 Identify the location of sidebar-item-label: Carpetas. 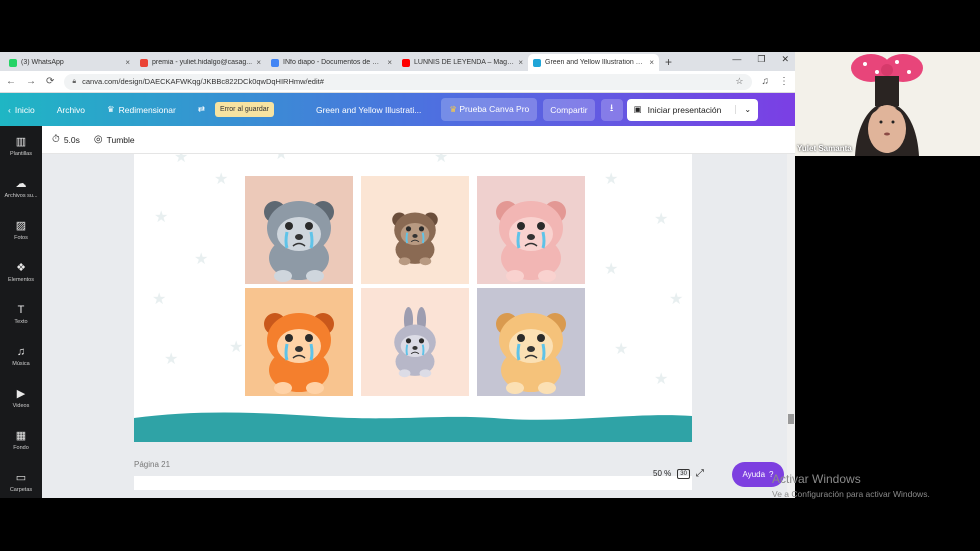
(21, 490).